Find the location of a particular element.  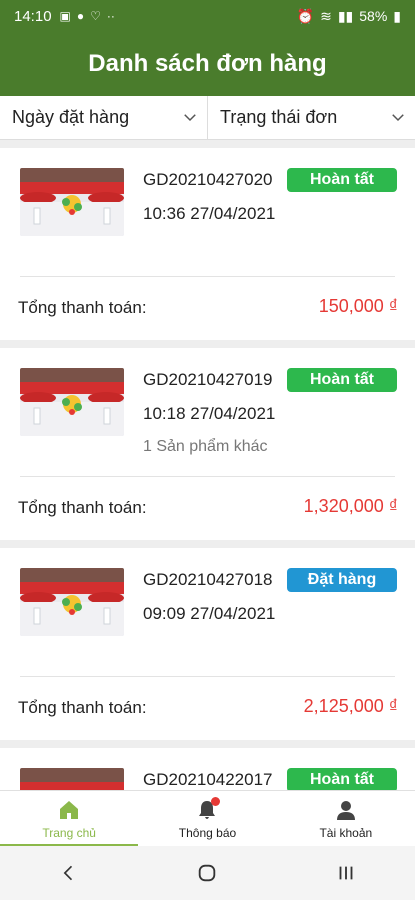

nav-account: Tài khoản is located at coordinates (346, 818).